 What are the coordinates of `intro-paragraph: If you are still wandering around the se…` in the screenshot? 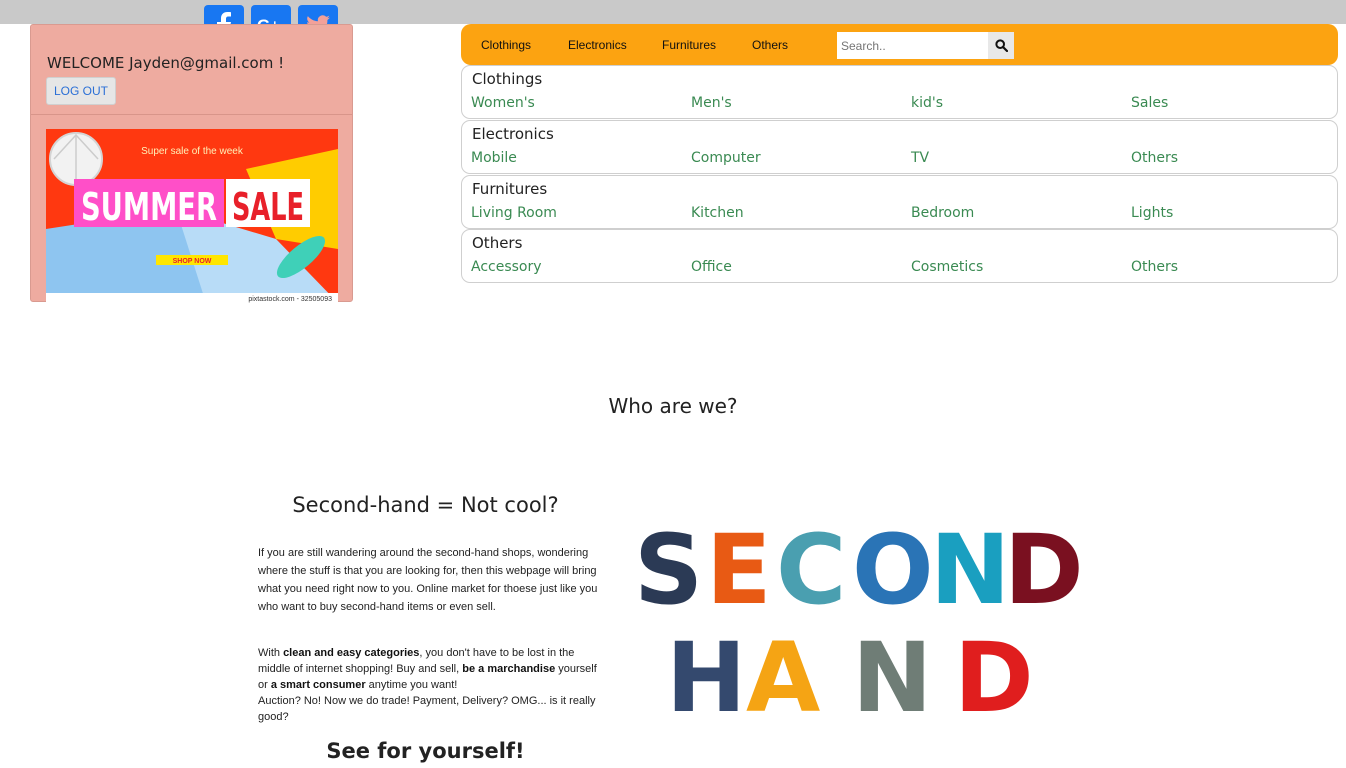 It's located at (428, 580).